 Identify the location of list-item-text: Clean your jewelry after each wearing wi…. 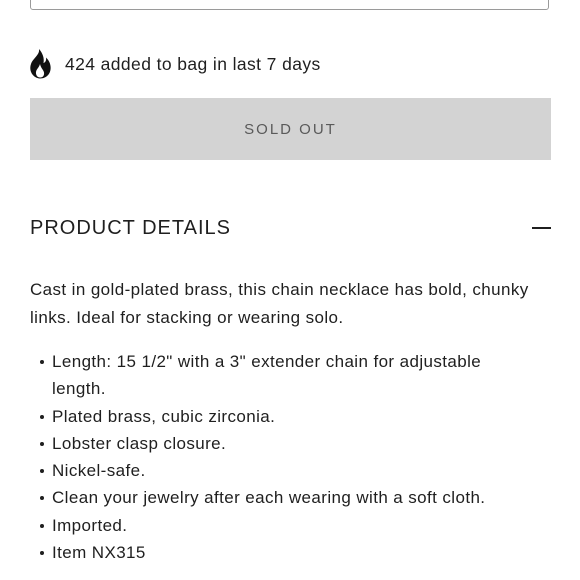
(269, 498).